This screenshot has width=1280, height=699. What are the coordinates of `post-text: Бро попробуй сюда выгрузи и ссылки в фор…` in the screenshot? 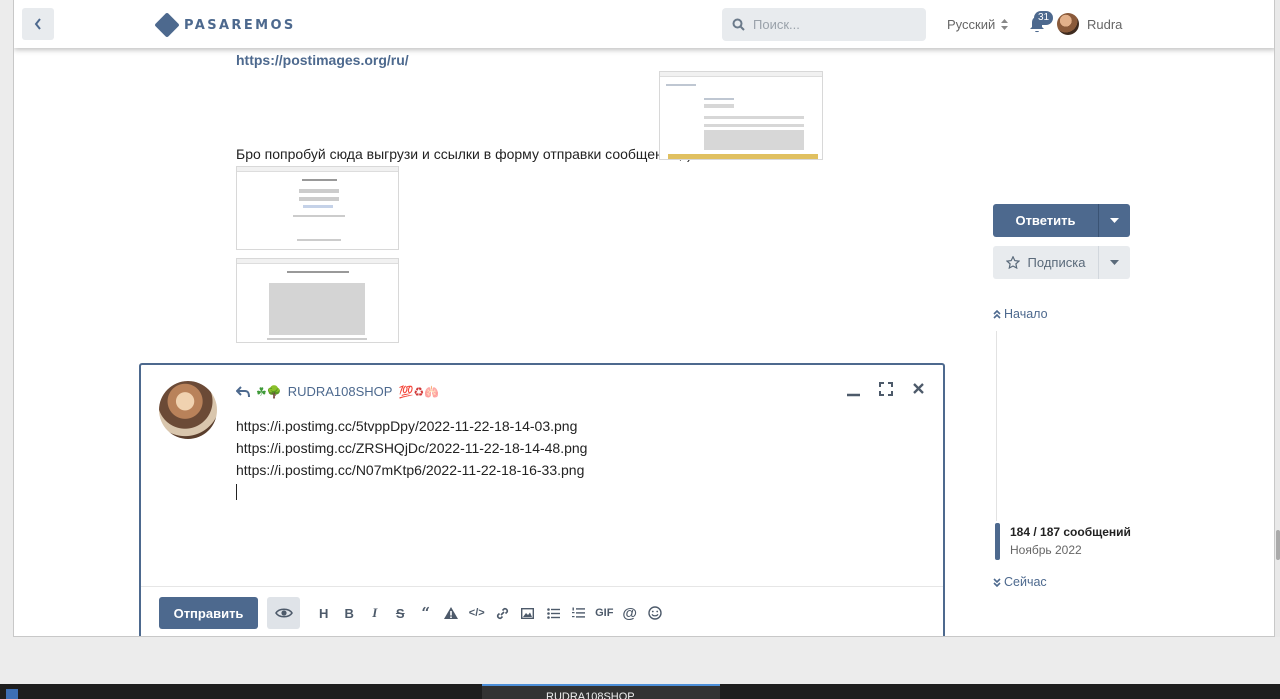 It's located at (466, 154).